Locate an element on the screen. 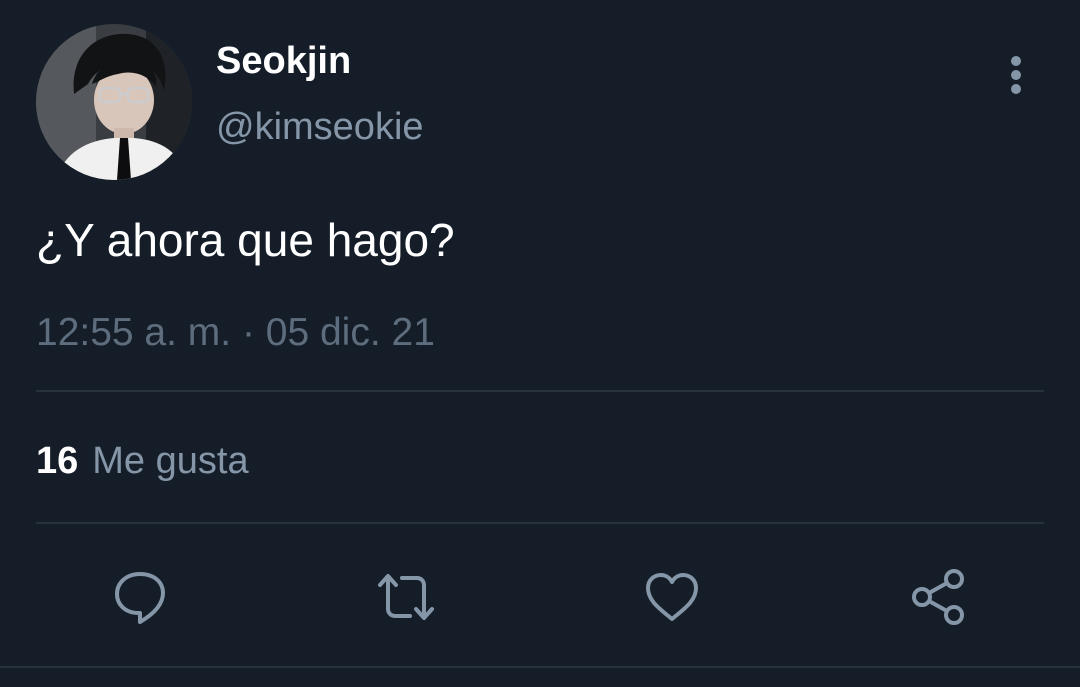 This screenshot has height=687, width=1080. retweet-icon is located at coordinates (406, 597).